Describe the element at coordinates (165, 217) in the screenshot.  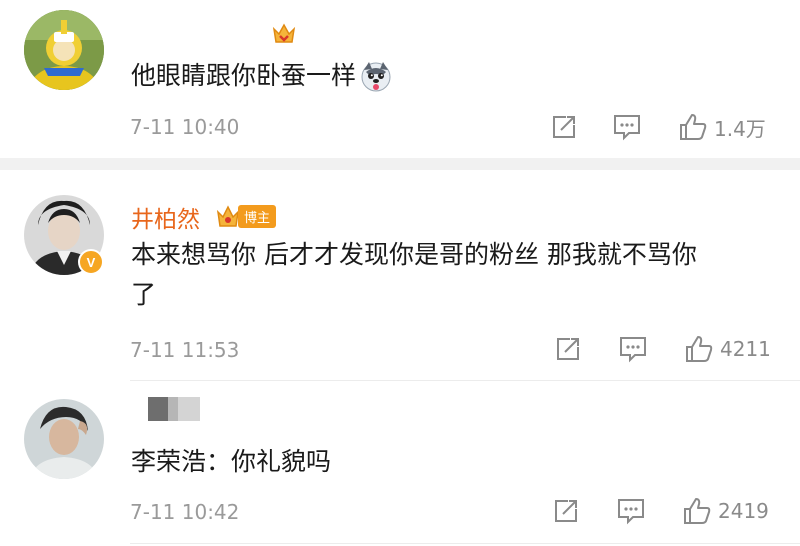
I see `commenter-name: 井柏然` at that location.